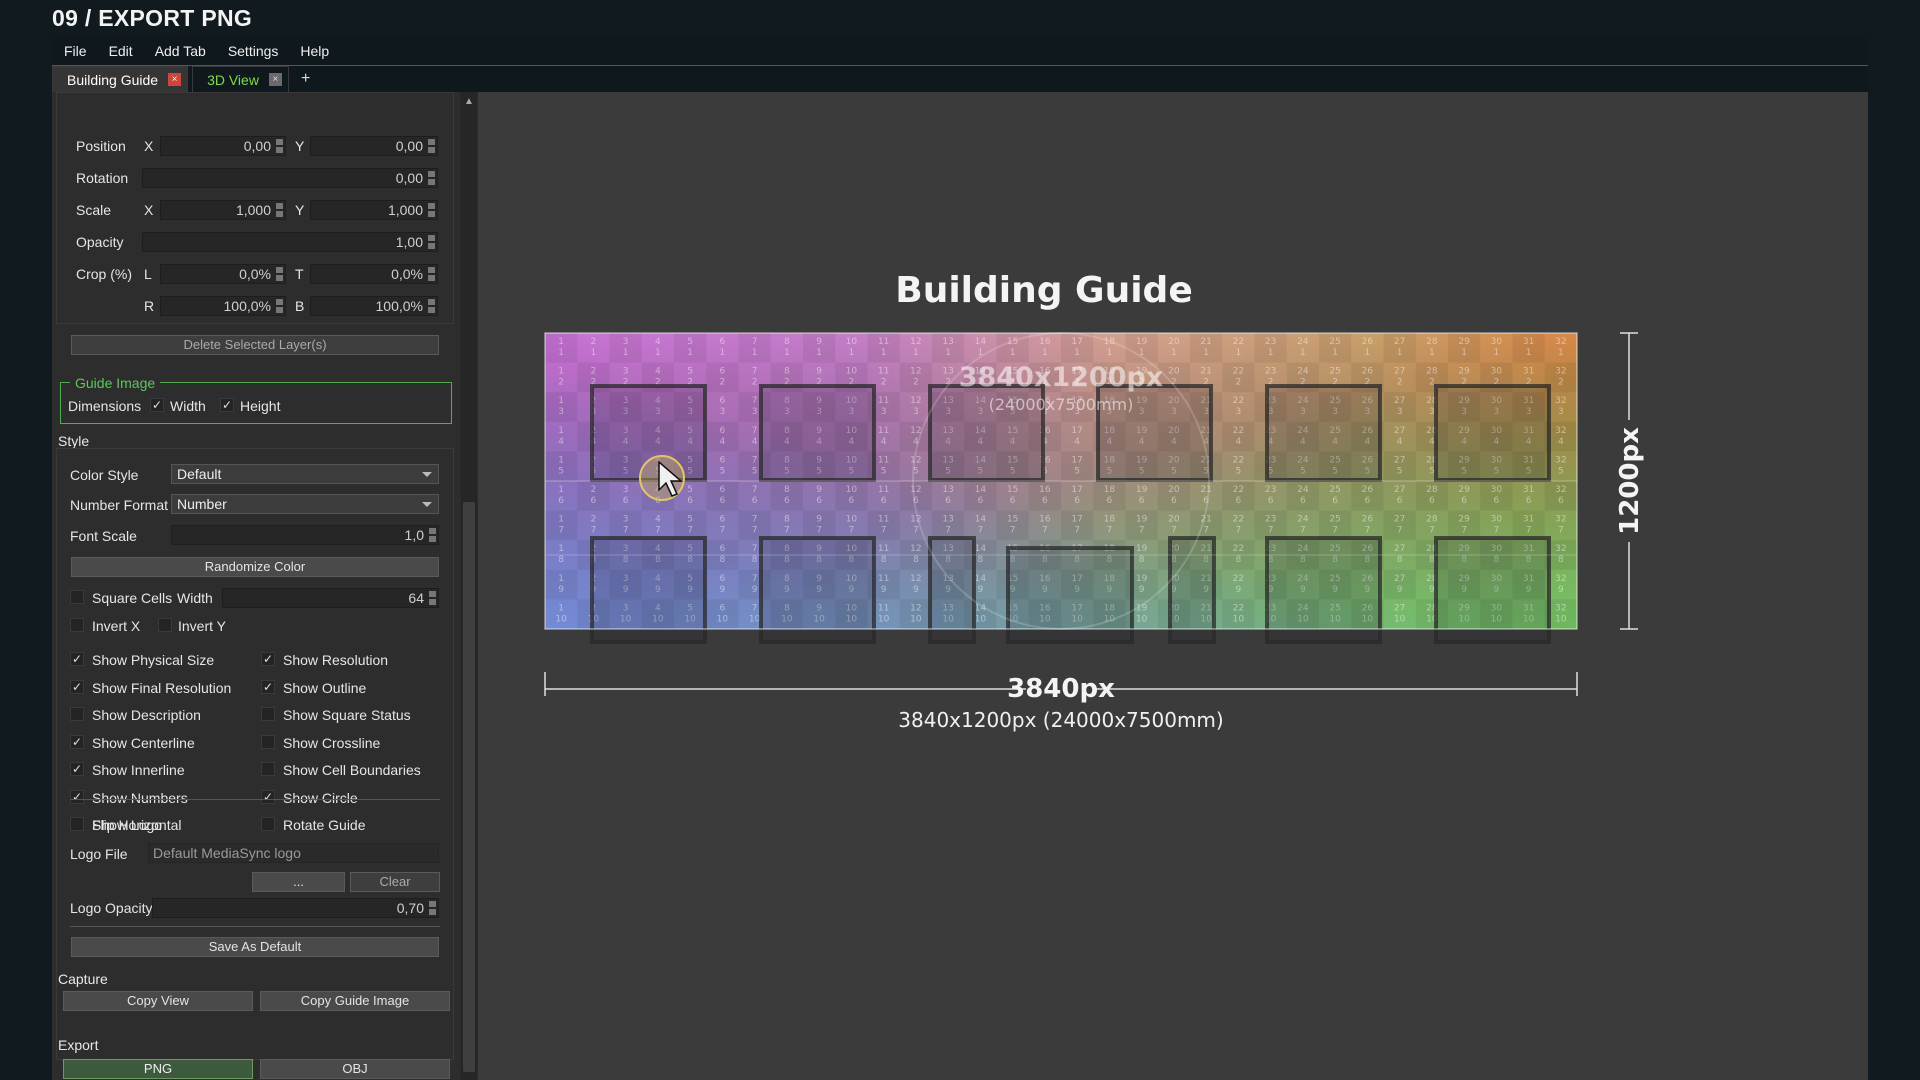 The height and width of the screenshot is (1080, 1920). I want to click on randomize-color-button: Randomize Color, so click(255, 567).